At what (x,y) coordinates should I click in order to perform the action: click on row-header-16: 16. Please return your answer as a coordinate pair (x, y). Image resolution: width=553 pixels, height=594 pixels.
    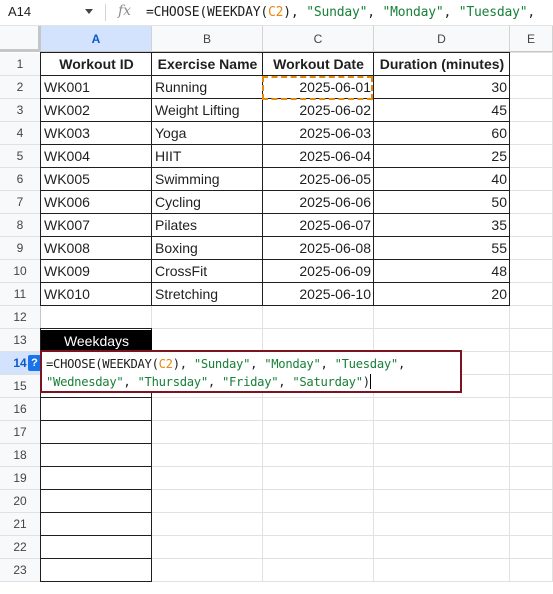
    Looking at the image, I should click on (20, 409).